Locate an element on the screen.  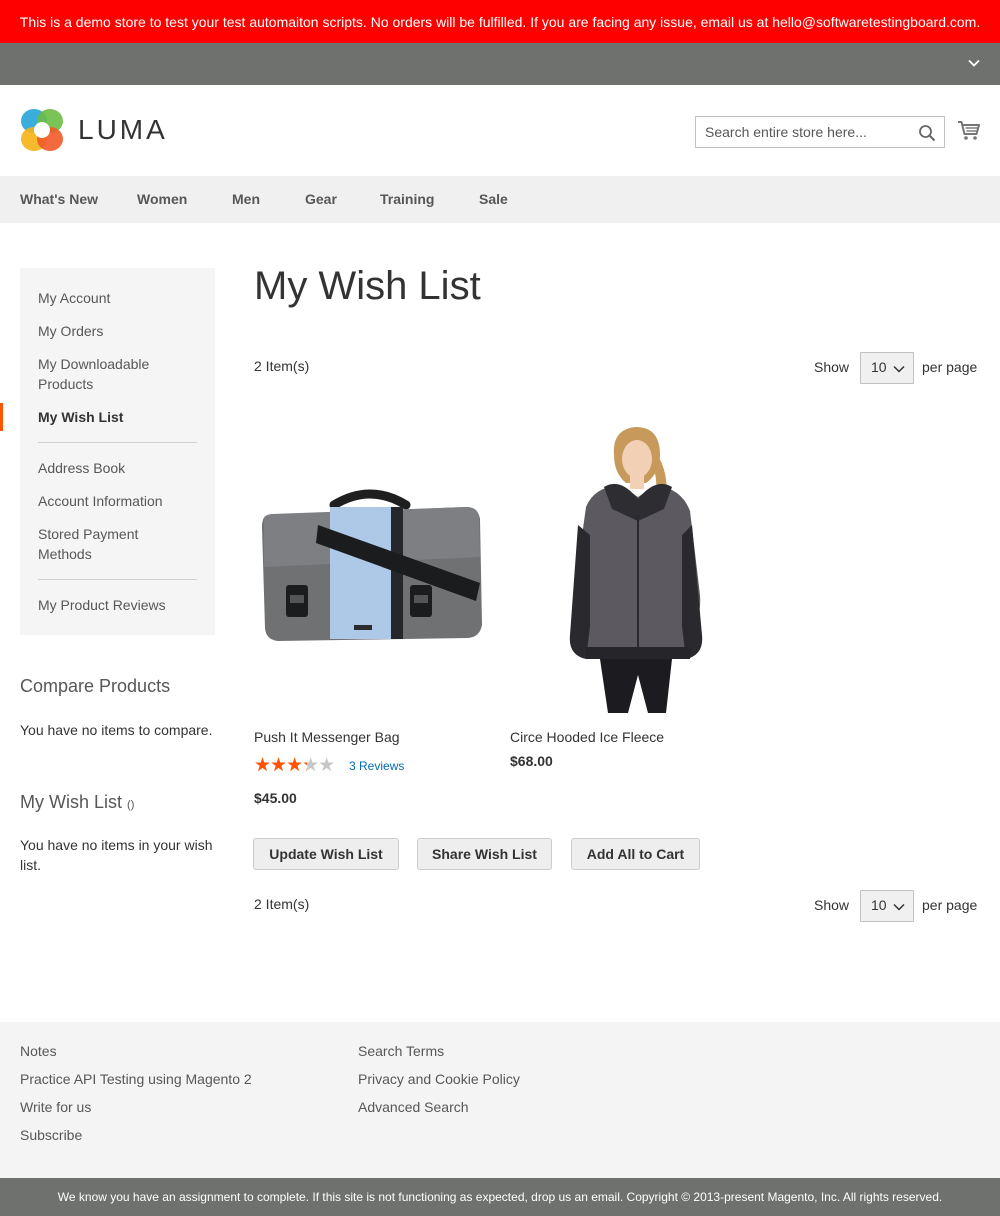
header-panel is located at coordinates (500, 64).